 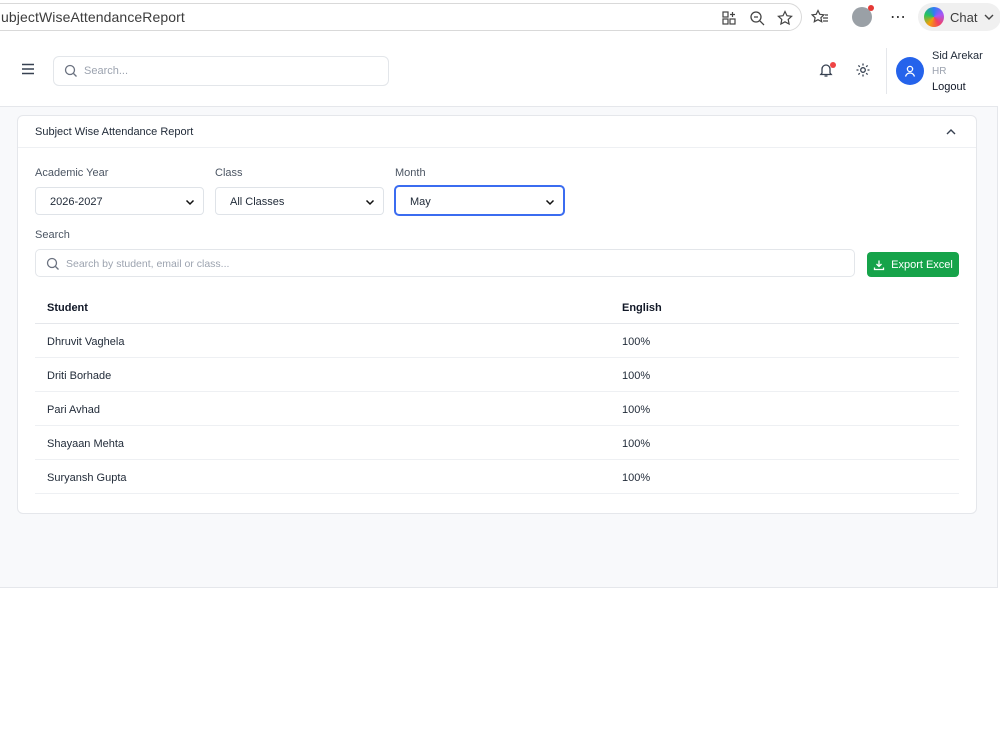 I want to click on top-navbar: Search... Sid Arekar HR Logout, so click(x=499, y=71).